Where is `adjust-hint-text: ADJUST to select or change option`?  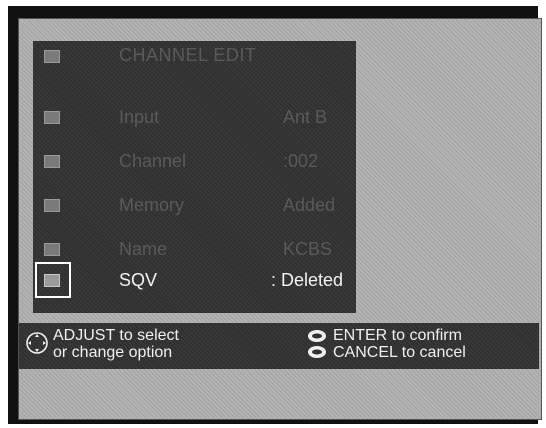
adjust-hint-text: ADJUST to select or change option is located at coordinates (116, 344).